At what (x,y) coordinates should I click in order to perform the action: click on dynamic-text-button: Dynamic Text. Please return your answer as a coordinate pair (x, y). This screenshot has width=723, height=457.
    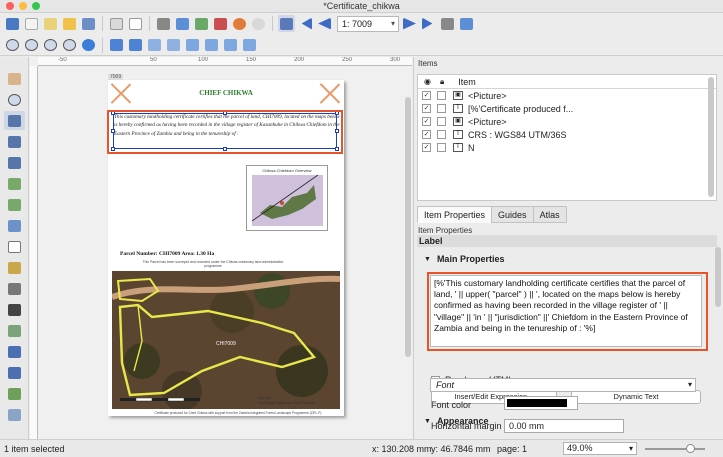
    Looking at the image, I should click on (636, 397).